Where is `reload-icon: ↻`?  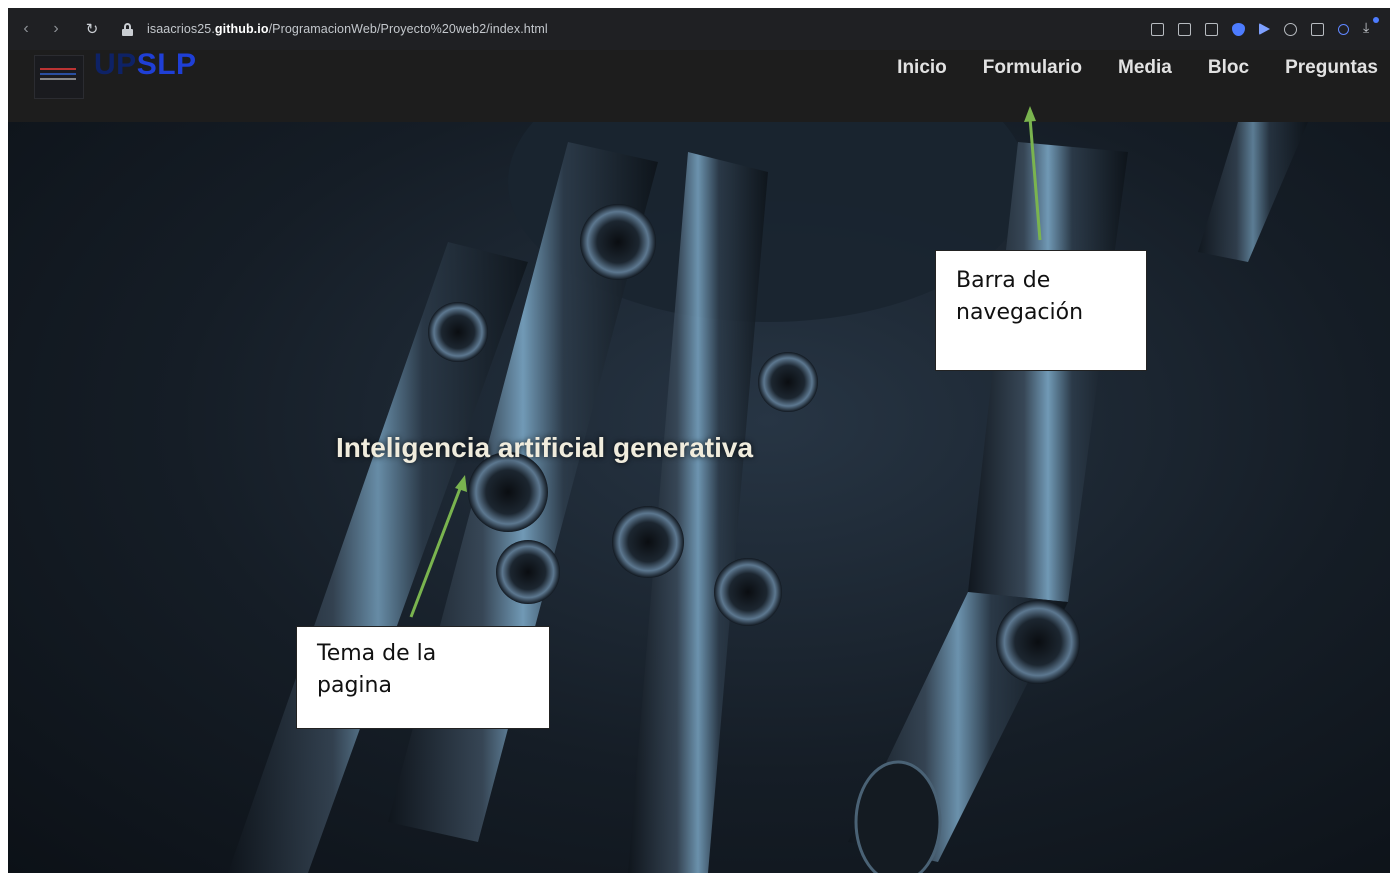 reload-icon: ↻ is located at coordinates (92, 29).